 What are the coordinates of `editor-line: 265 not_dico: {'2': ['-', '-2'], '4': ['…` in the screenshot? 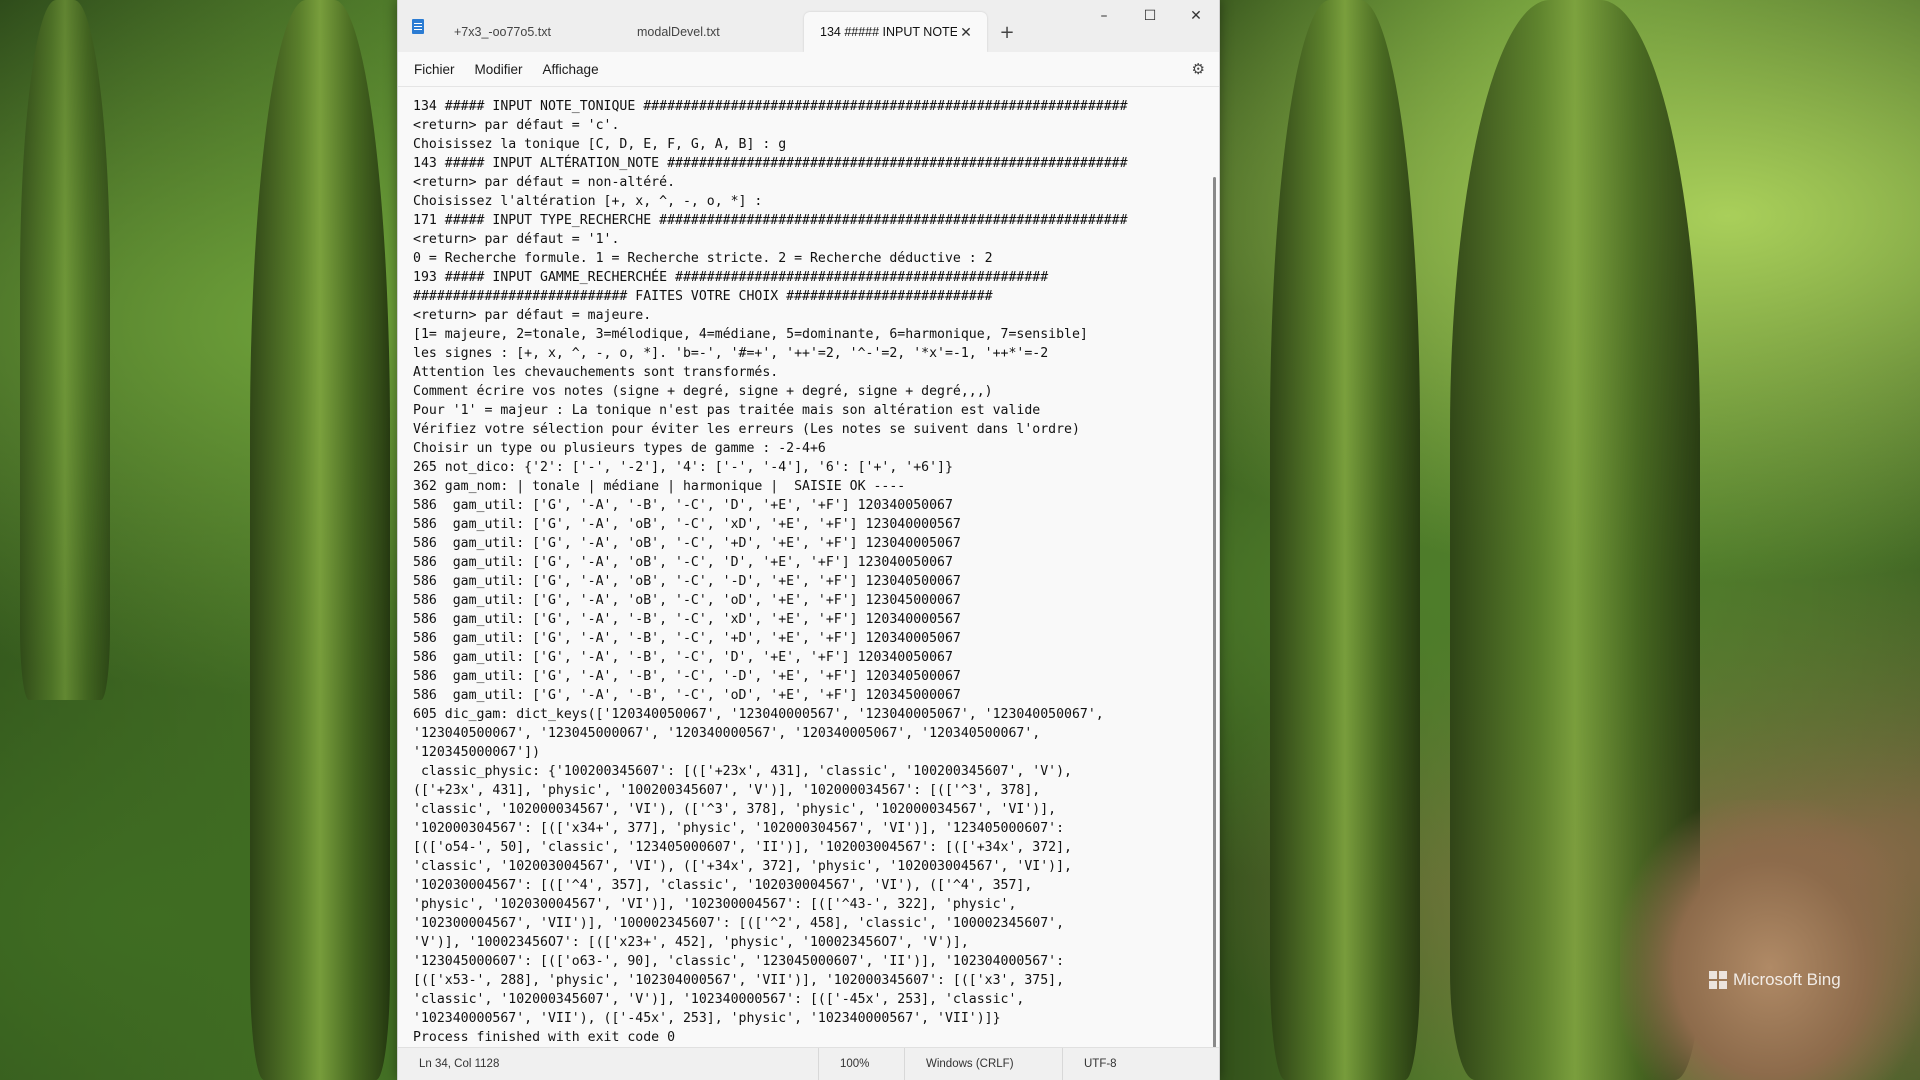 It's located at (683, 467).